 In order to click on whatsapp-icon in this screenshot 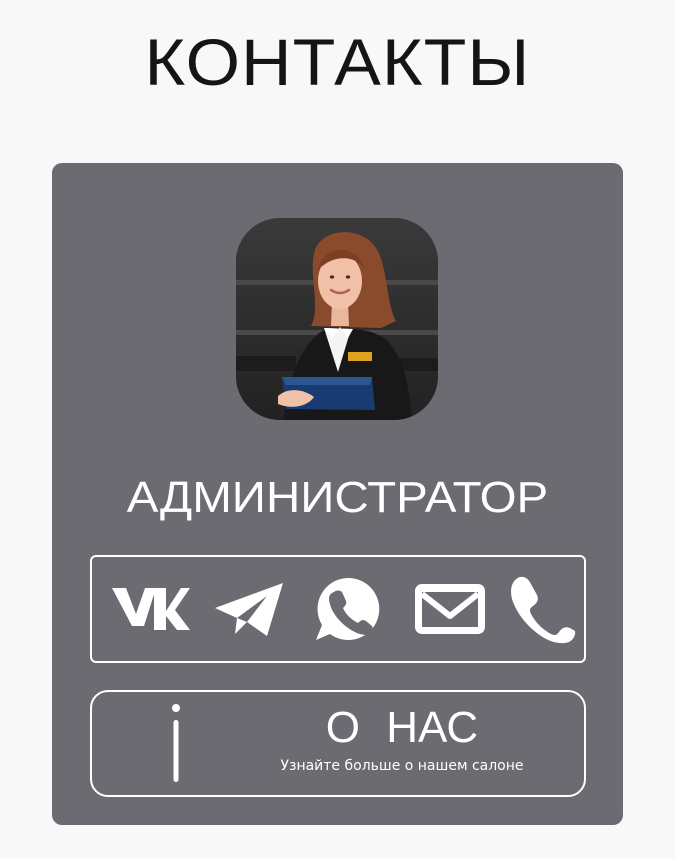, I will do `click(348, 608)`.